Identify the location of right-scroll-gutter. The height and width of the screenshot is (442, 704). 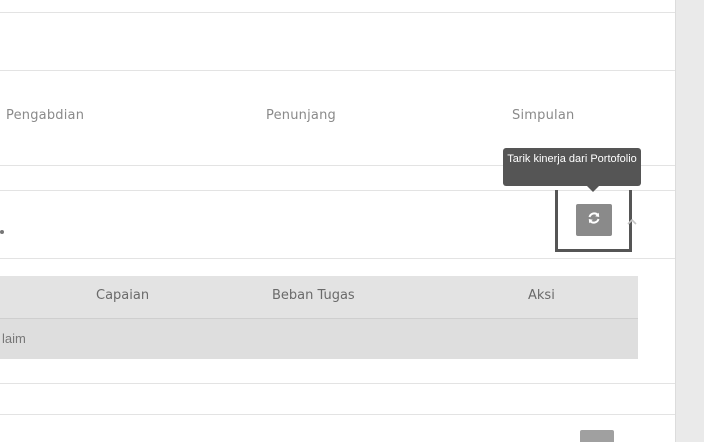
(689, 221).